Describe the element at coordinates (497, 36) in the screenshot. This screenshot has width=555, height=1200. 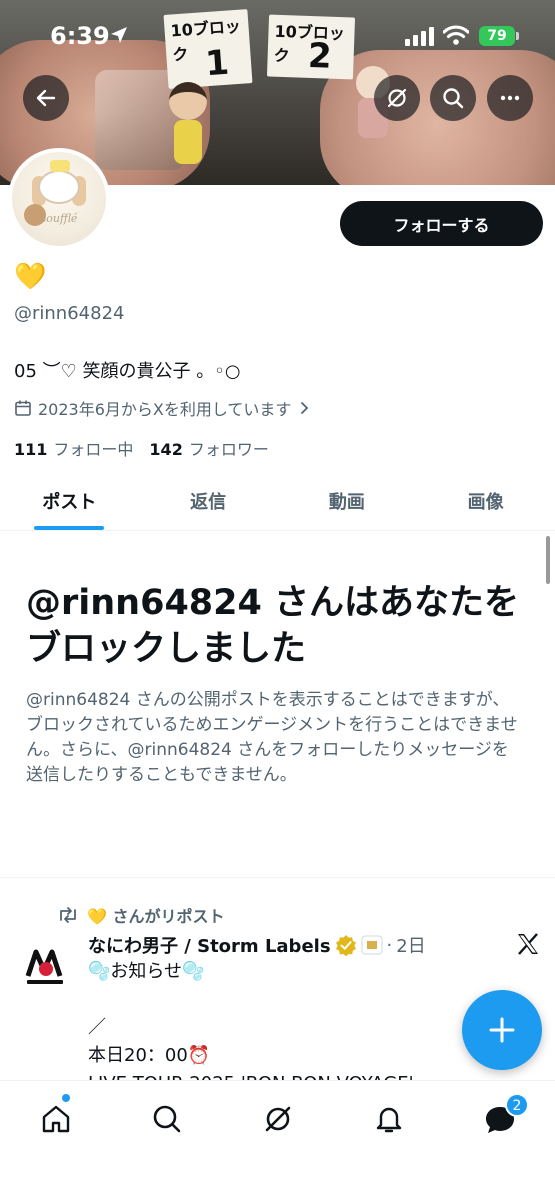
I see `battery-indicator: 79` at that location.